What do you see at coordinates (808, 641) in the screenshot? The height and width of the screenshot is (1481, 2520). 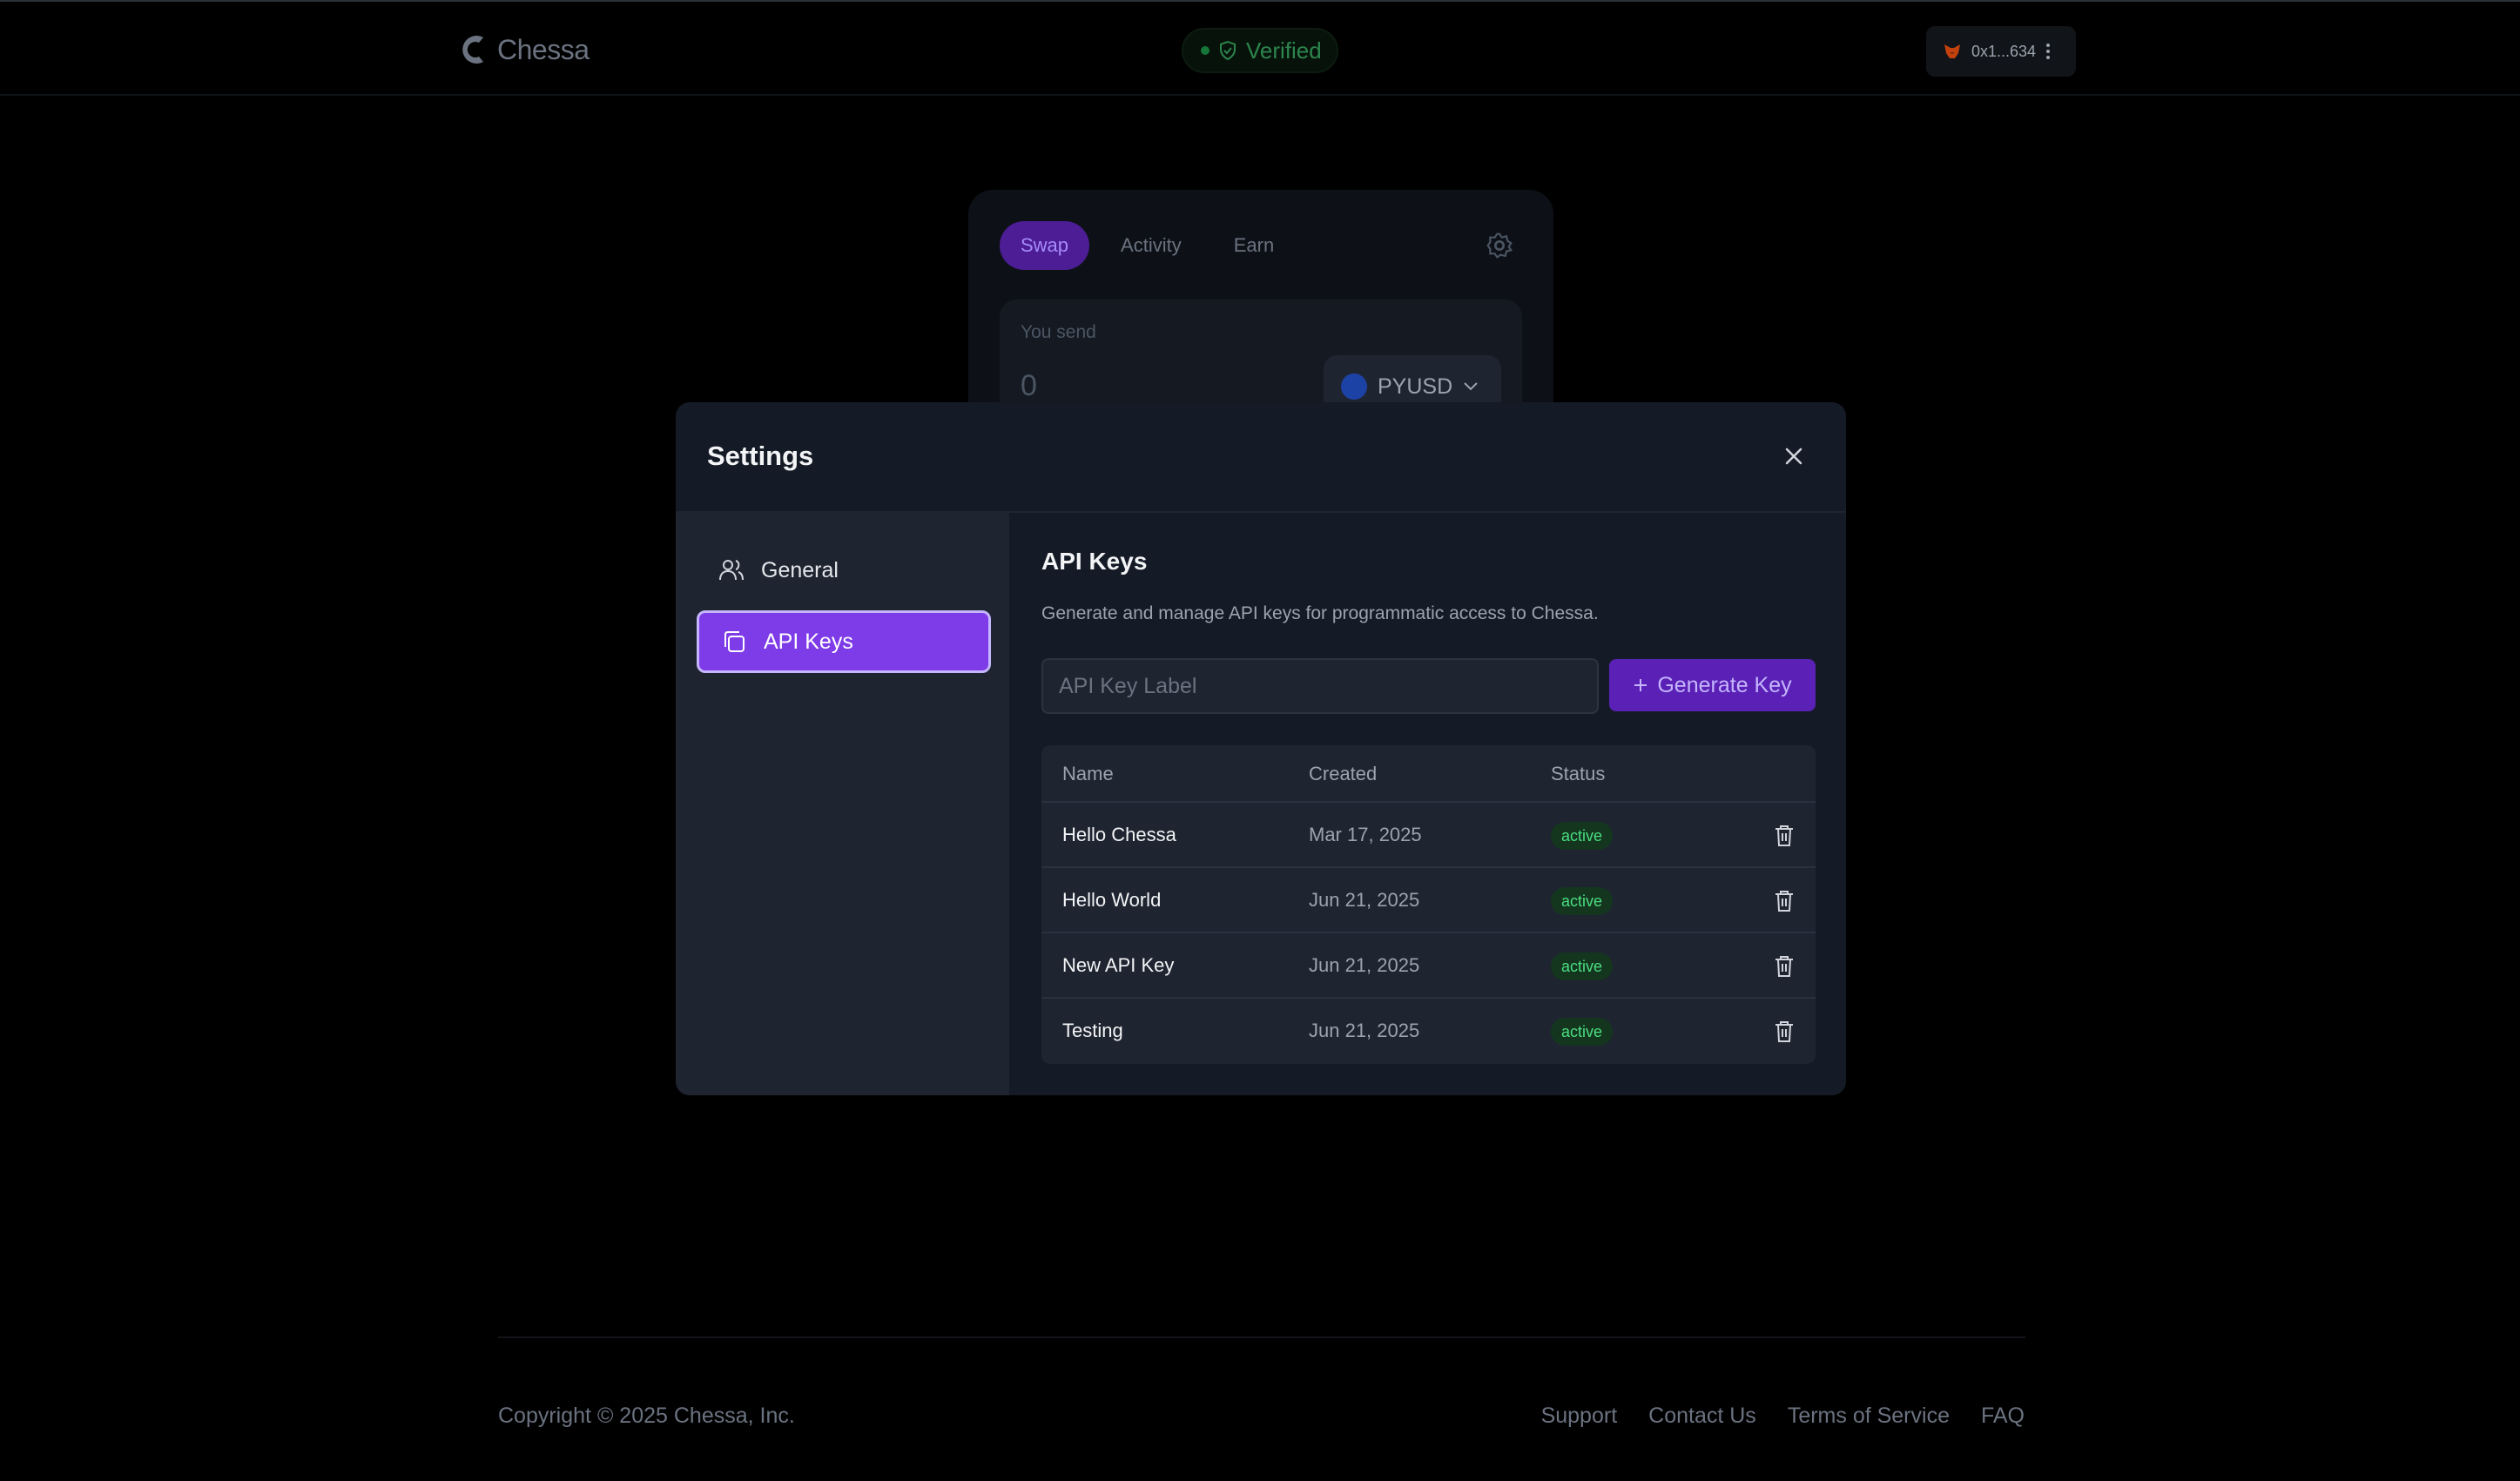 I see `sidebar-item-label: API Keys` at bounding box center [808, 641].